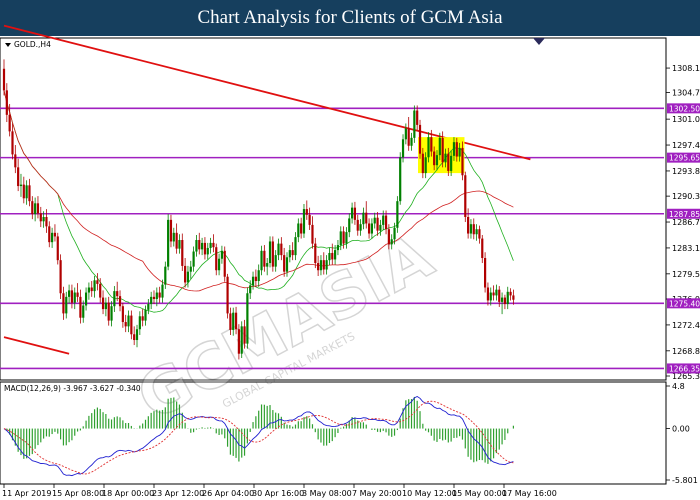  Describe the element at coordinates (686, 93) in the screenshot. I see `price-tick-label: 1304.70` at that location.